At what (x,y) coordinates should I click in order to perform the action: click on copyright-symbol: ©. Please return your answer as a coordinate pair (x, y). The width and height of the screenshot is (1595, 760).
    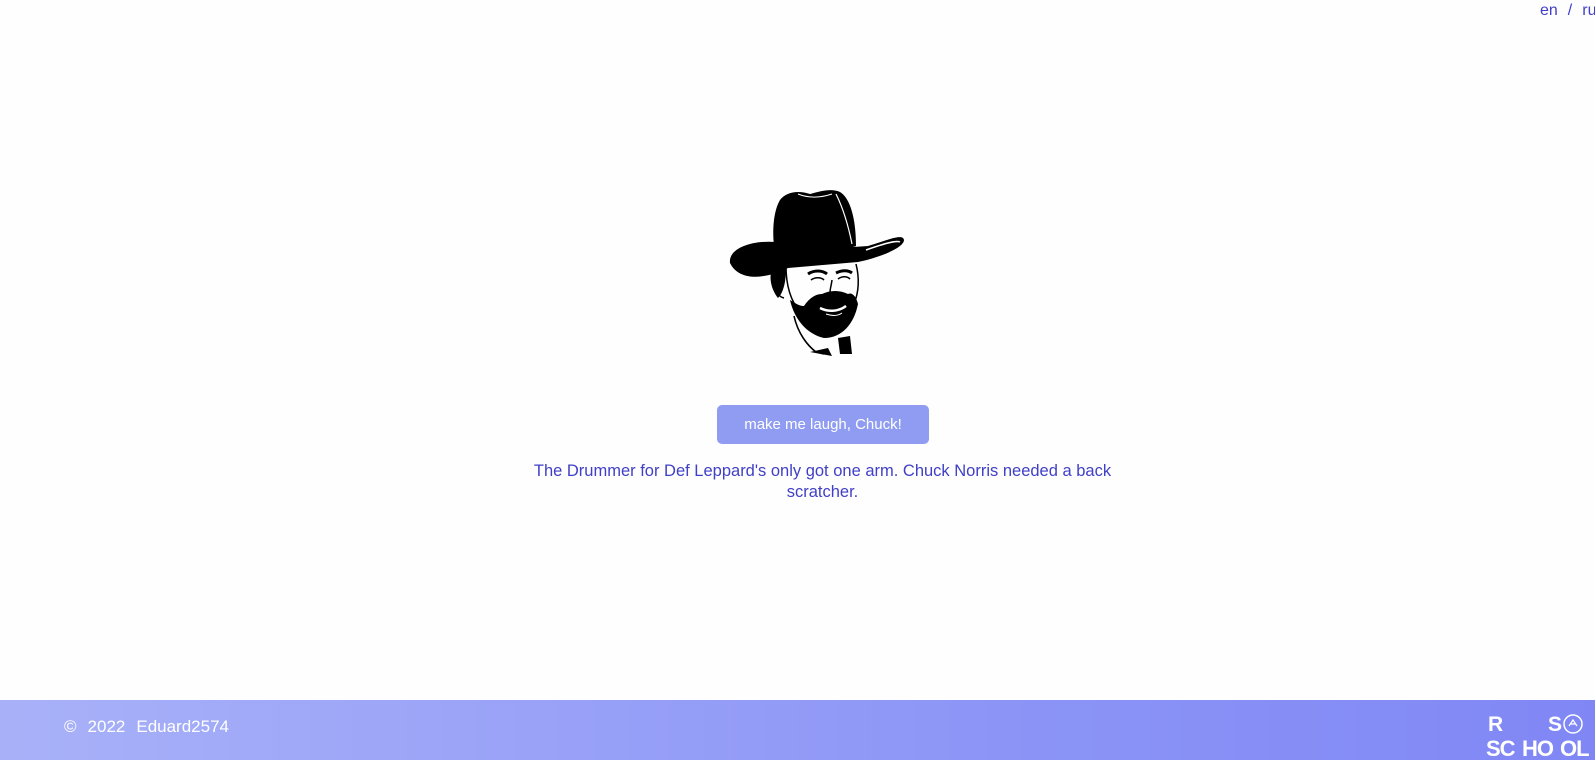
    Looking at the image, I should click on (70, 726).